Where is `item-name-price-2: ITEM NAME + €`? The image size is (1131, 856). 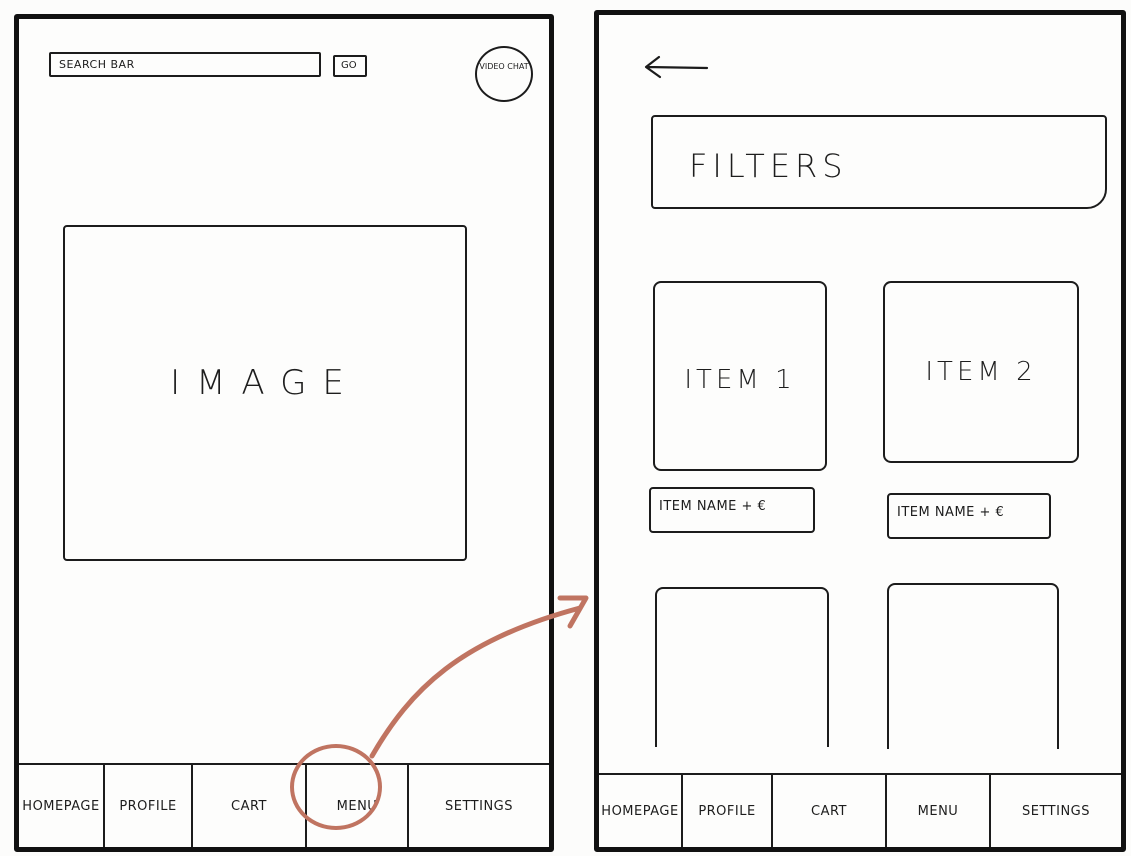
item-name-price-2: ITEM NAME + € is located at coordinates (969, 516).